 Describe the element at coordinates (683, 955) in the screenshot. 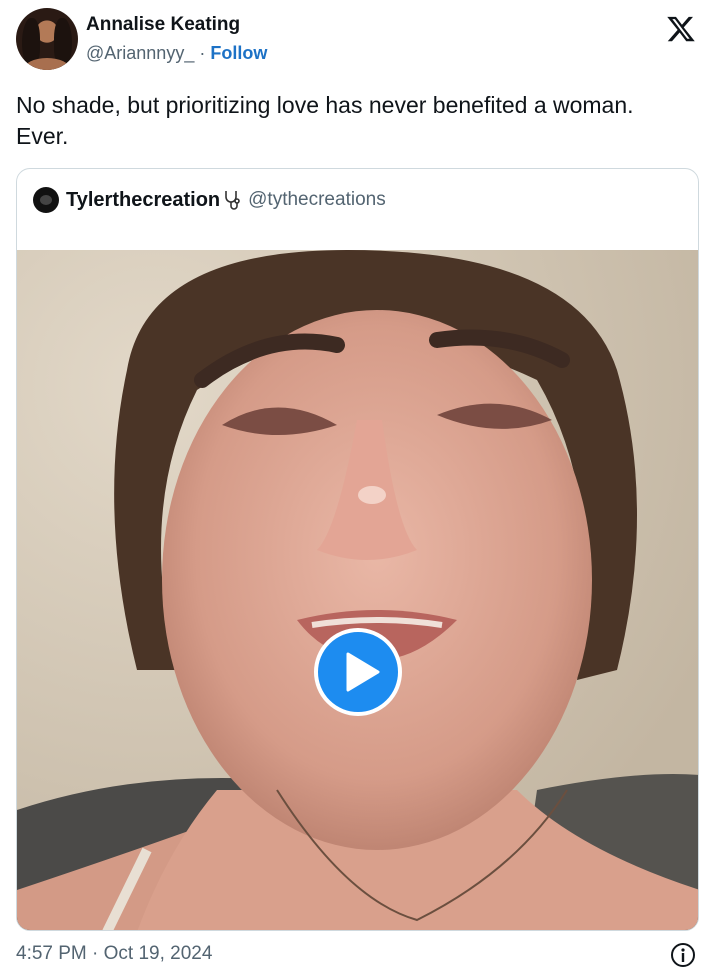

I see `info-icon` at that location.